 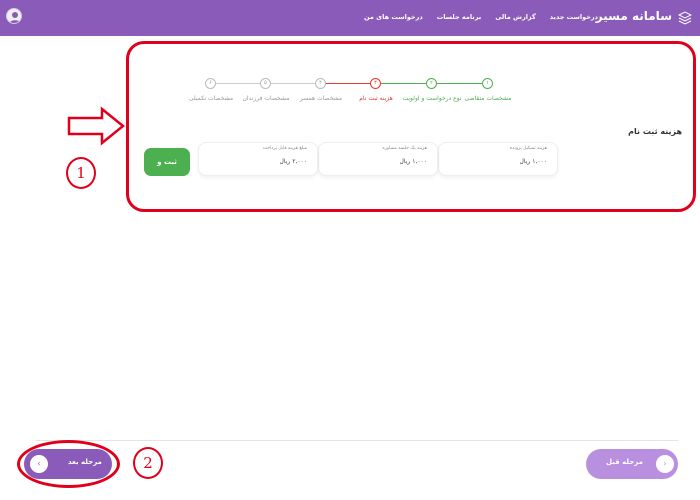 I want to click on step-4-dot: ۴, so click(x=320, y=83).